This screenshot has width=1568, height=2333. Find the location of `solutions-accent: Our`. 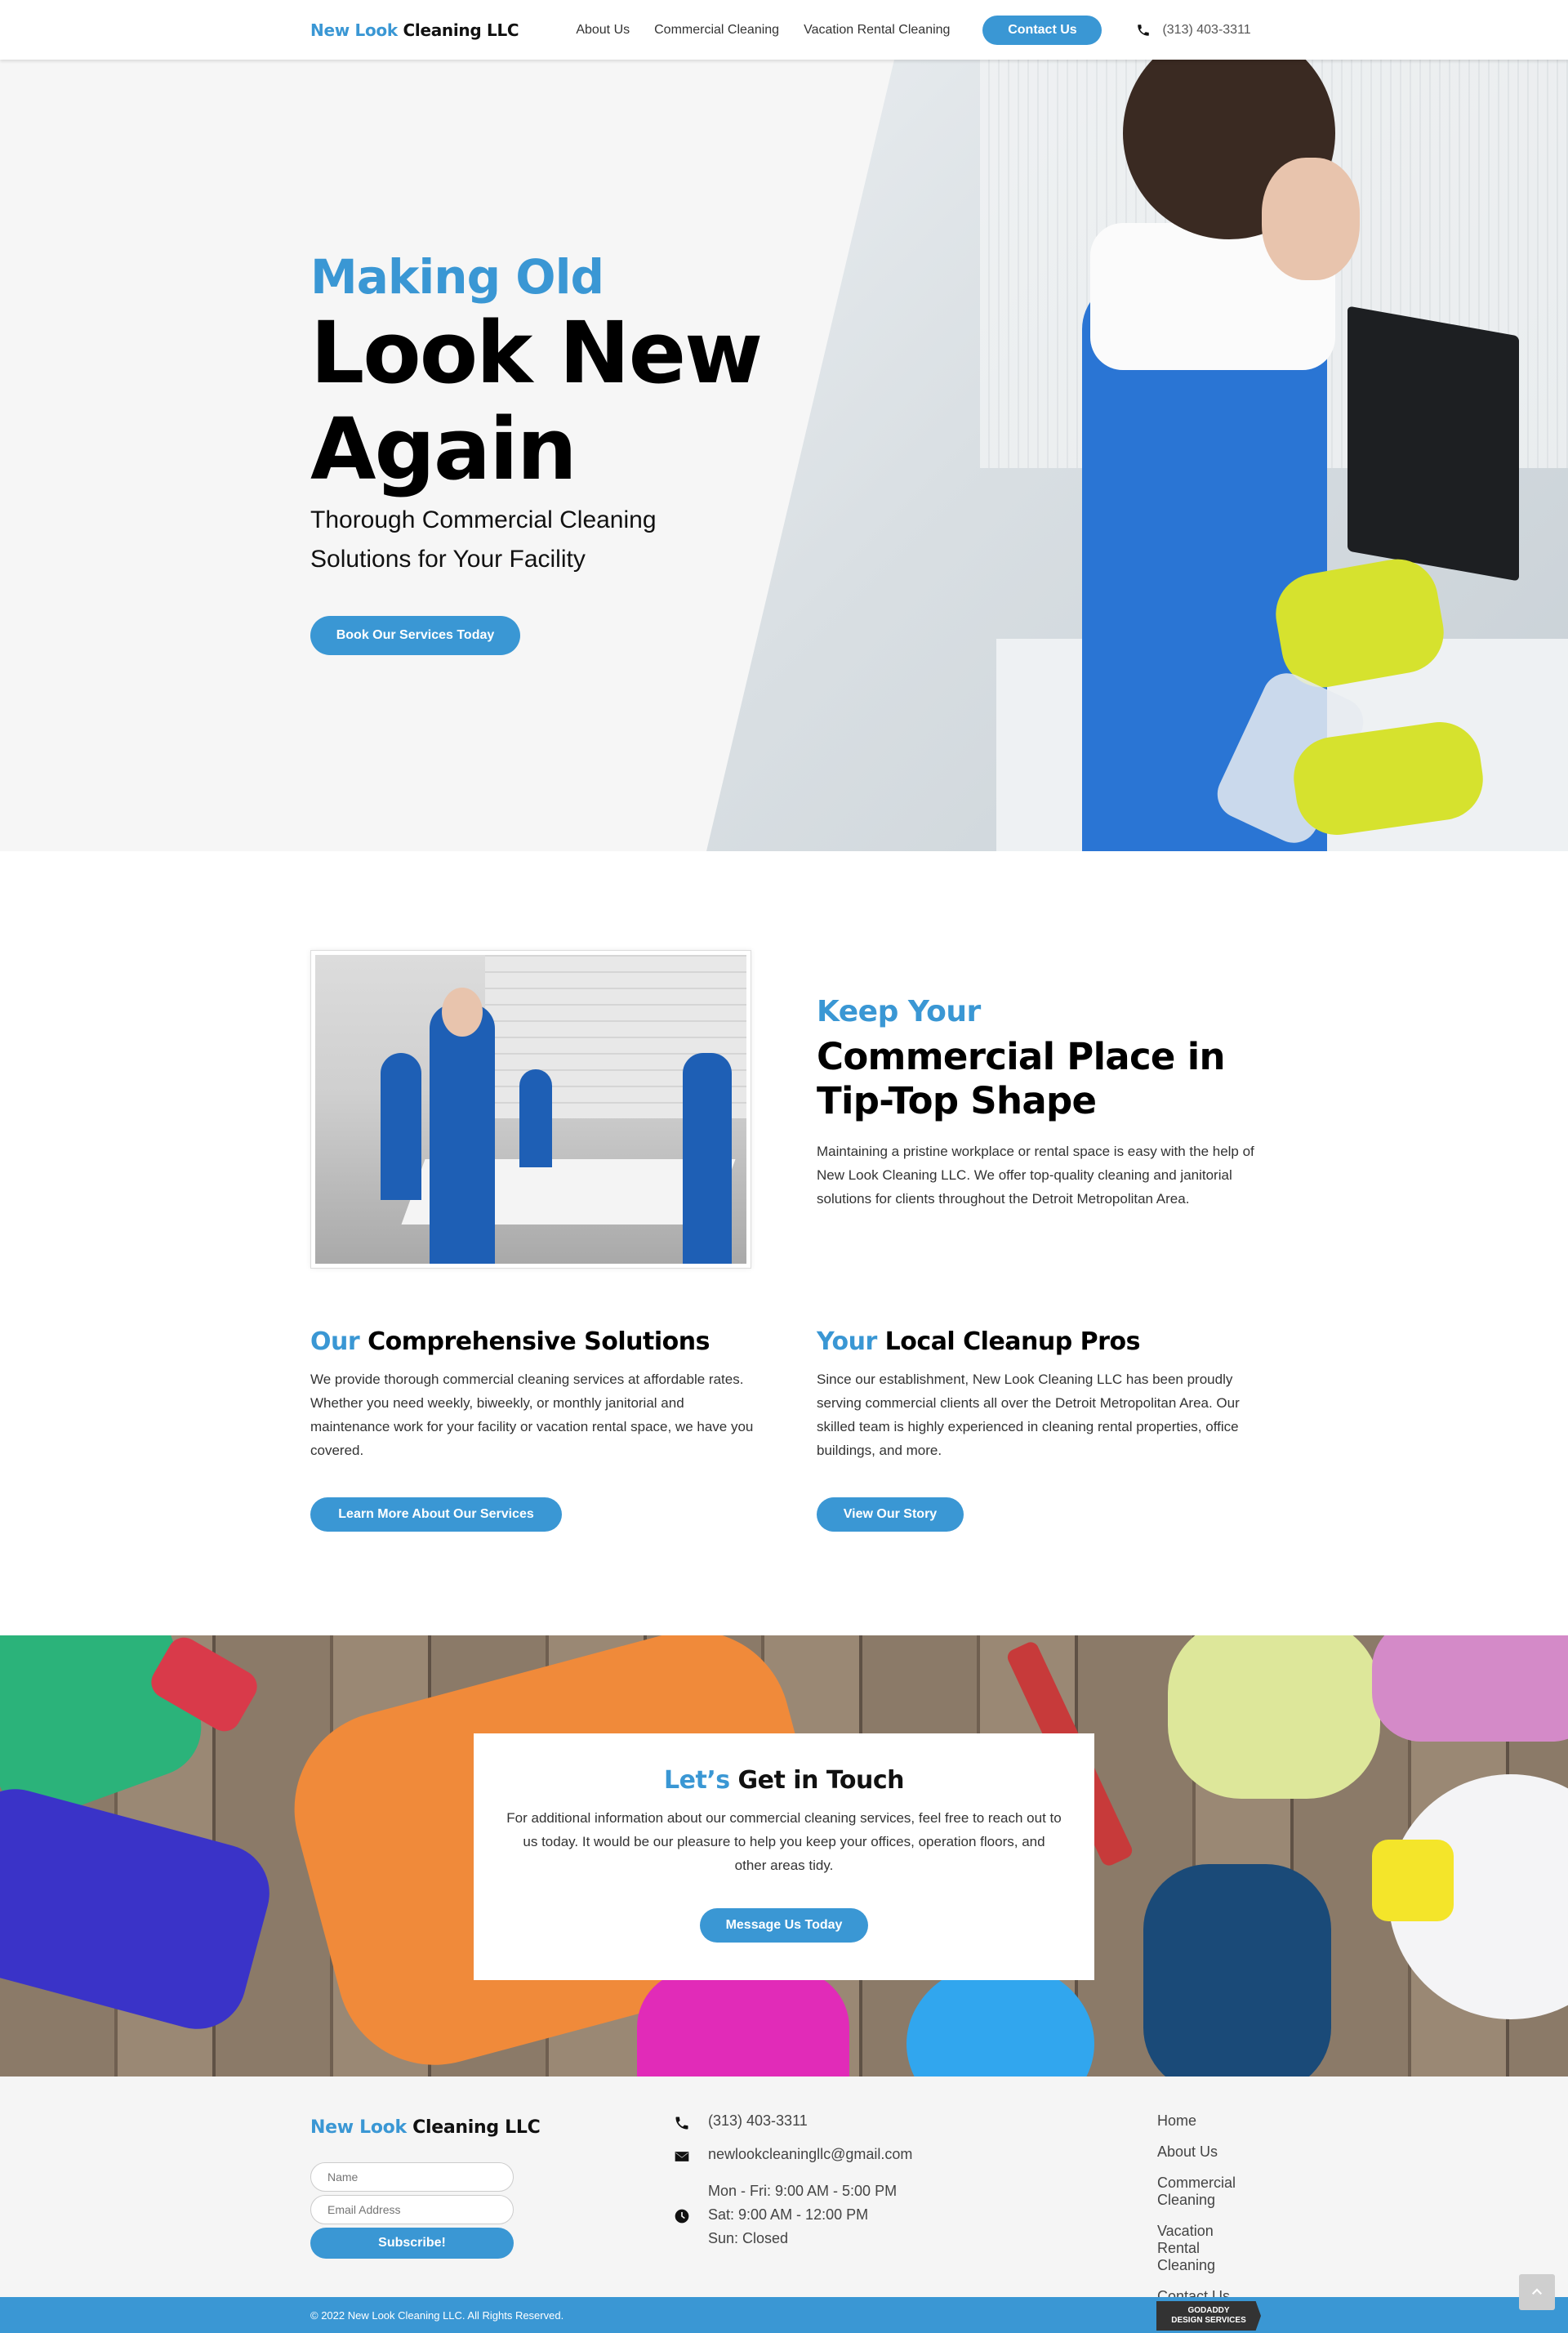

solutions-accent: Our is located at coordinates (335, 1341).